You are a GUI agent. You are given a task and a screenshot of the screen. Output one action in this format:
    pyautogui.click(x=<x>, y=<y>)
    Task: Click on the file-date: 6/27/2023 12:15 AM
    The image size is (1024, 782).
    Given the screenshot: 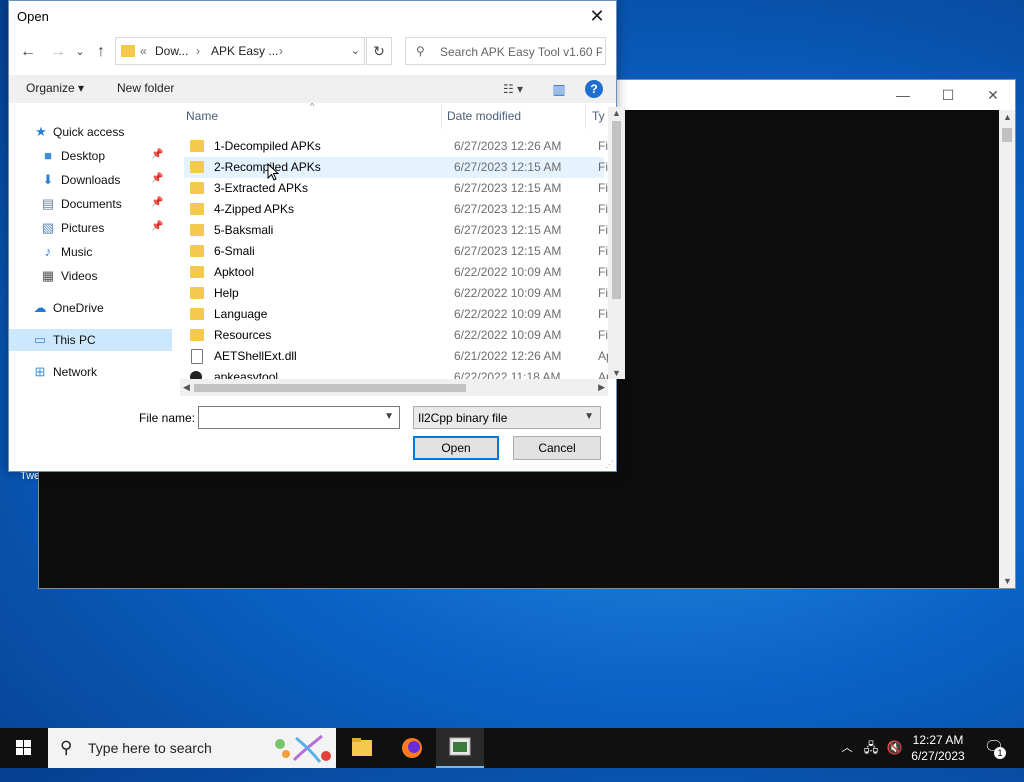 What is the action you would take?
    pyautogui.click(x=508, y=188)
    